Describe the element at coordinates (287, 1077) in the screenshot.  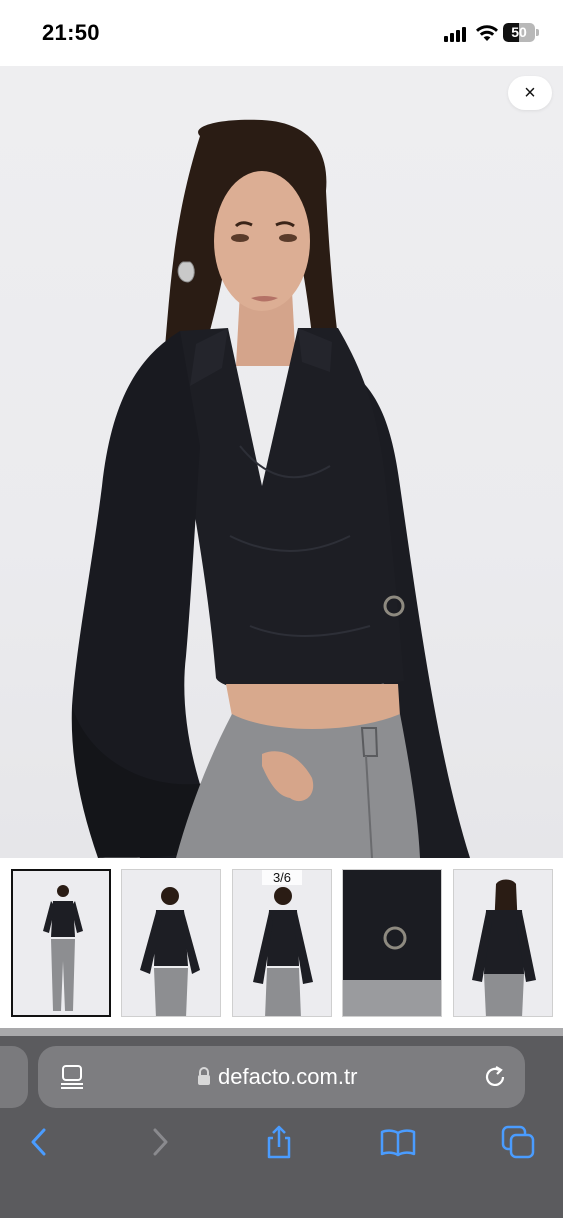
I see `url-text: defacto.com.tr` at that location.